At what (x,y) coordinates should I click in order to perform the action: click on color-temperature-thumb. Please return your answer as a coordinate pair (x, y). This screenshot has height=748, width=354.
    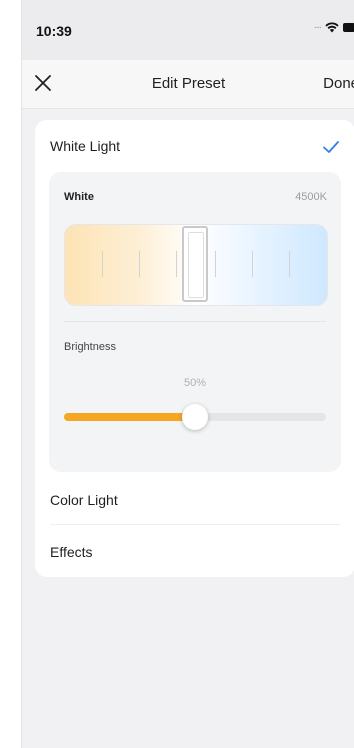
    Looking at the image, I should click on (195, 264).